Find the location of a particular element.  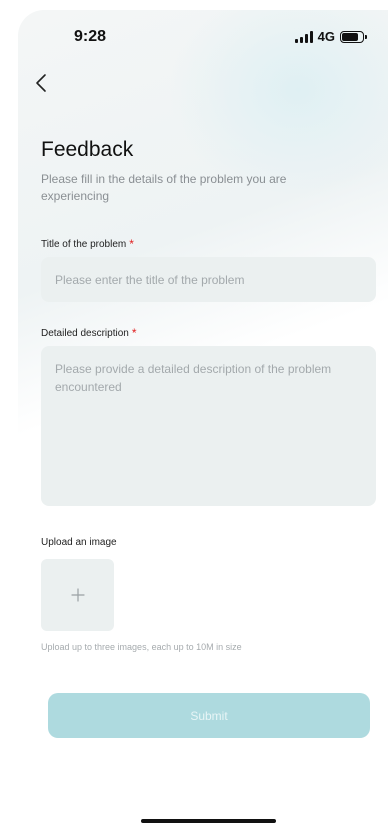

network-type: 4G is located at coordinates (326, 36).